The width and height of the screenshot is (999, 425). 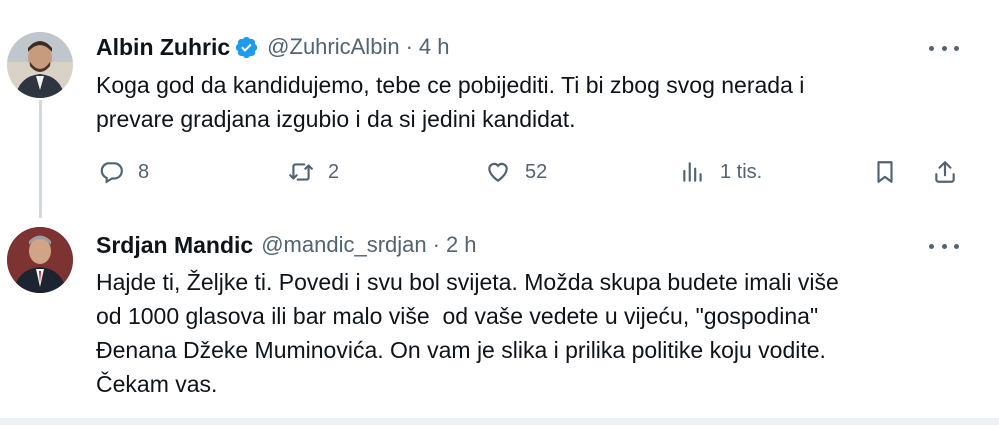 I want to click on timestamp: 4 h, so click(x=434, y=47).